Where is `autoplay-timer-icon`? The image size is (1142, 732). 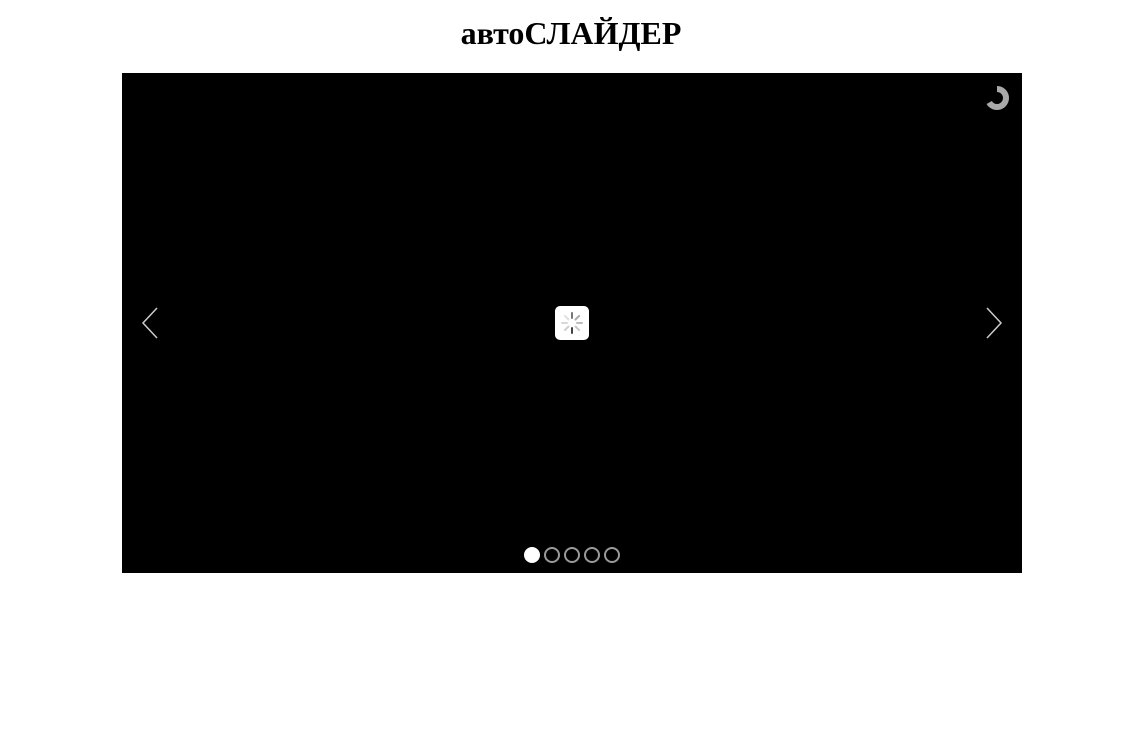 autoplay-timer-icon is located at coordinates (997, 98).